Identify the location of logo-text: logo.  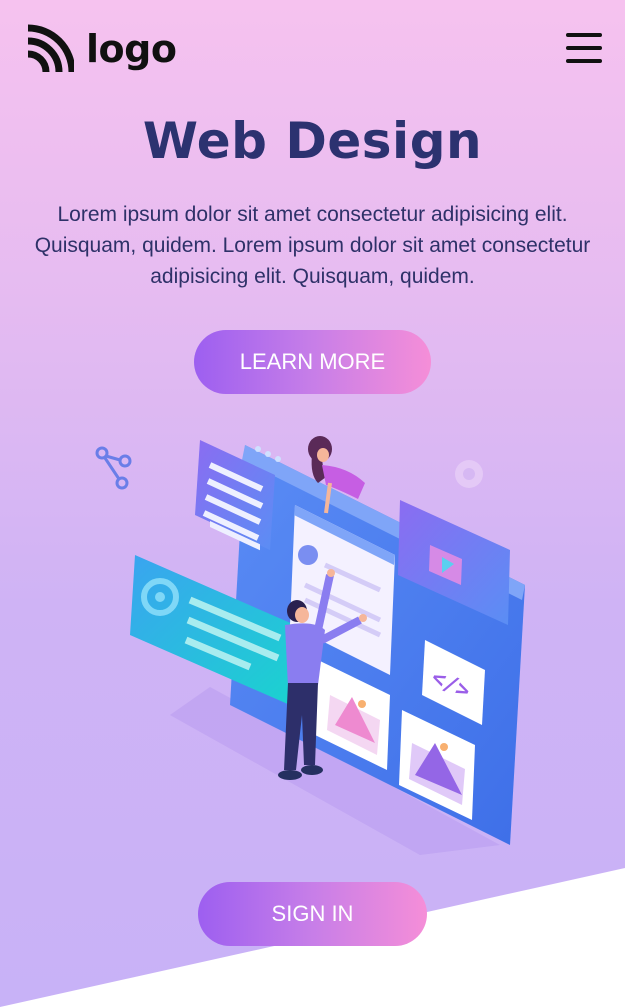
(131, 49).